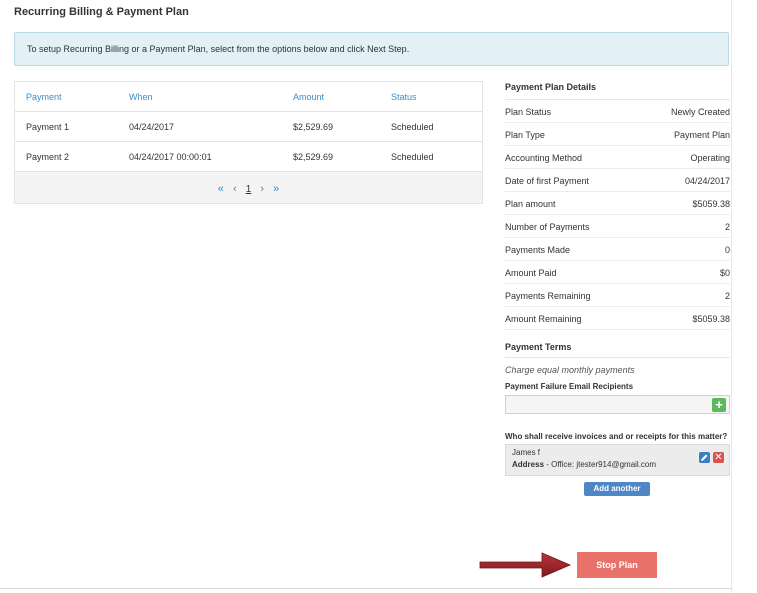 This screenshot has width=757, height=593. I want to click on edit-recipient-button, so click(704, 457).